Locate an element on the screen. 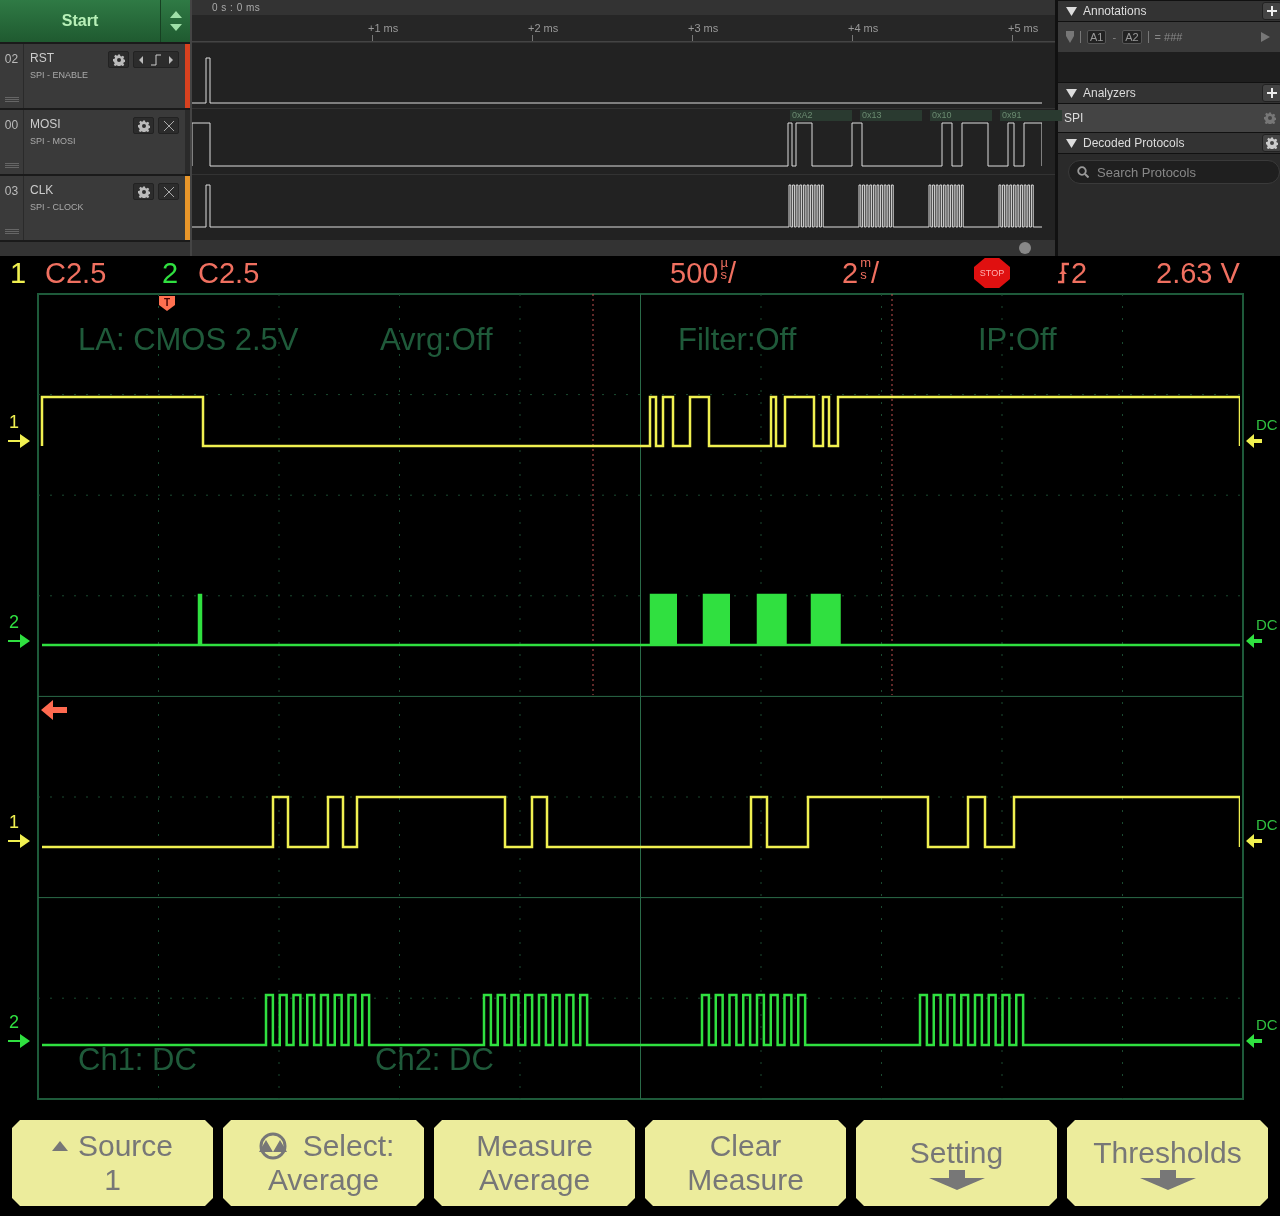  up-arrow-icon is located at coordinates (59, 1146).